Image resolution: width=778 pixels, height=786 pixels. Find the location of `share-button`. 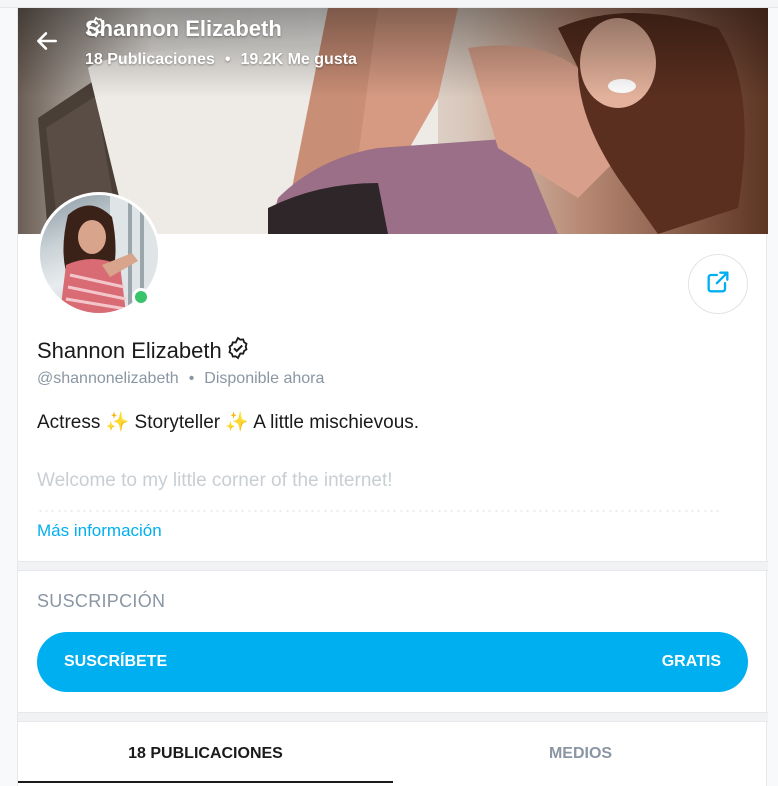

share-button is located at coordinates (718, 284).